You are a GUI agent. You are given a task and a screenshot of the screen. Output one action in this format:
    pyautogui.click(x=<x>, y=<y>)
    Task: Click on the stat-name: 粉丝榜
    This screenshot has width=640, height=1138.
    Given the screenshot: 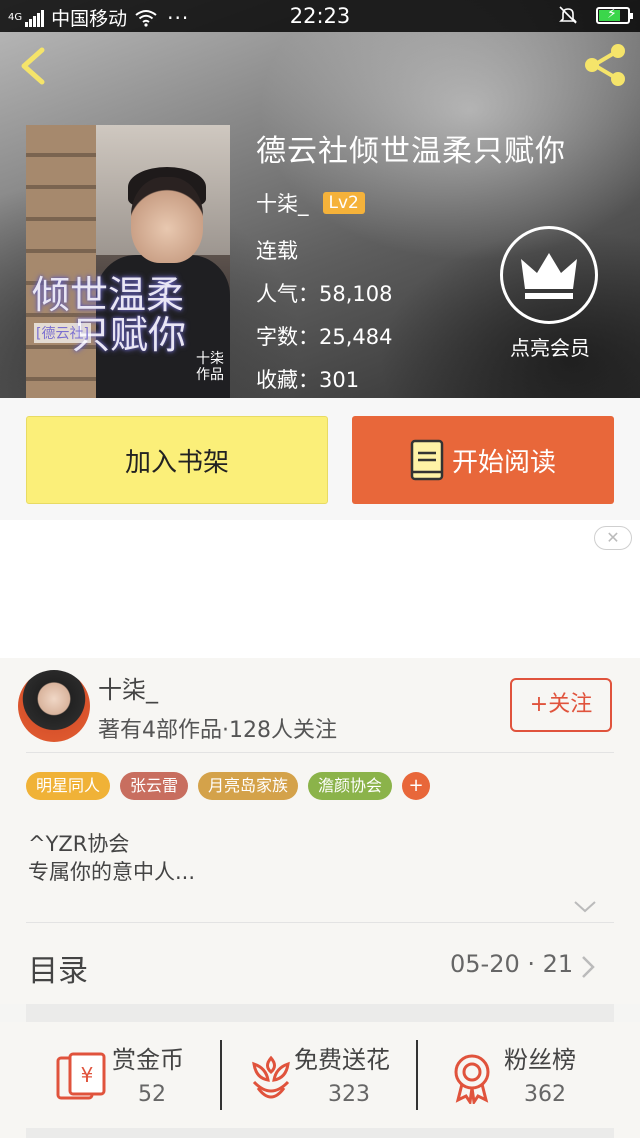 What is the action you would take?
    pyautogui.click(x=540, y=1060)
    